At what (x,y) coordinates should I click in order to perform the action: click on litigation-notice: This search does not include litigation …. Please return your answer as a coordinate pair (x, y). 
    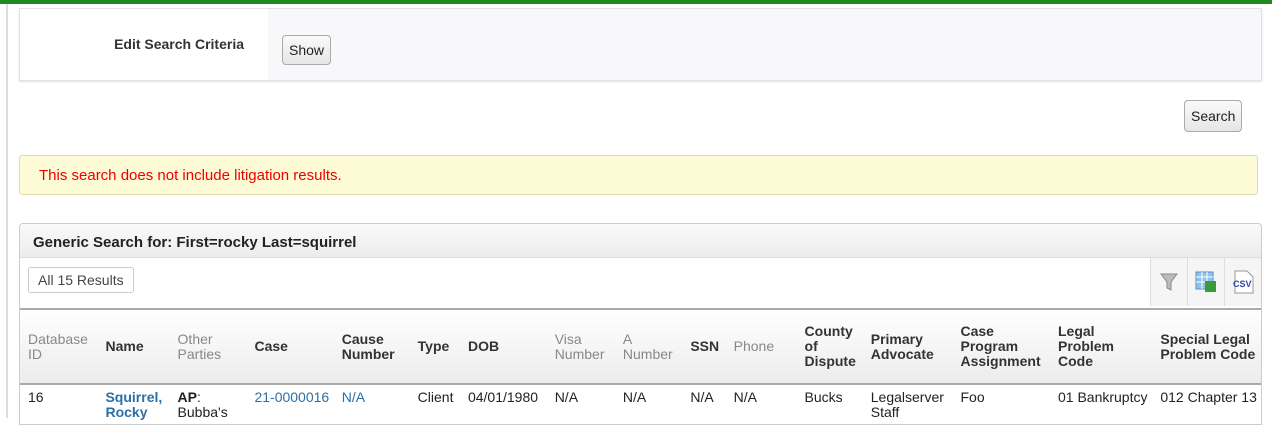
    Looking at the image, I should click on (638, 175).